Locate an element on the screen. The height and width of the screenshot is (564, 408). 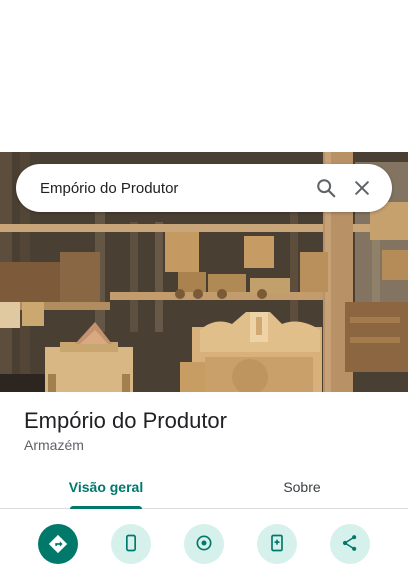
share-button is located at coordinates (350, 544).